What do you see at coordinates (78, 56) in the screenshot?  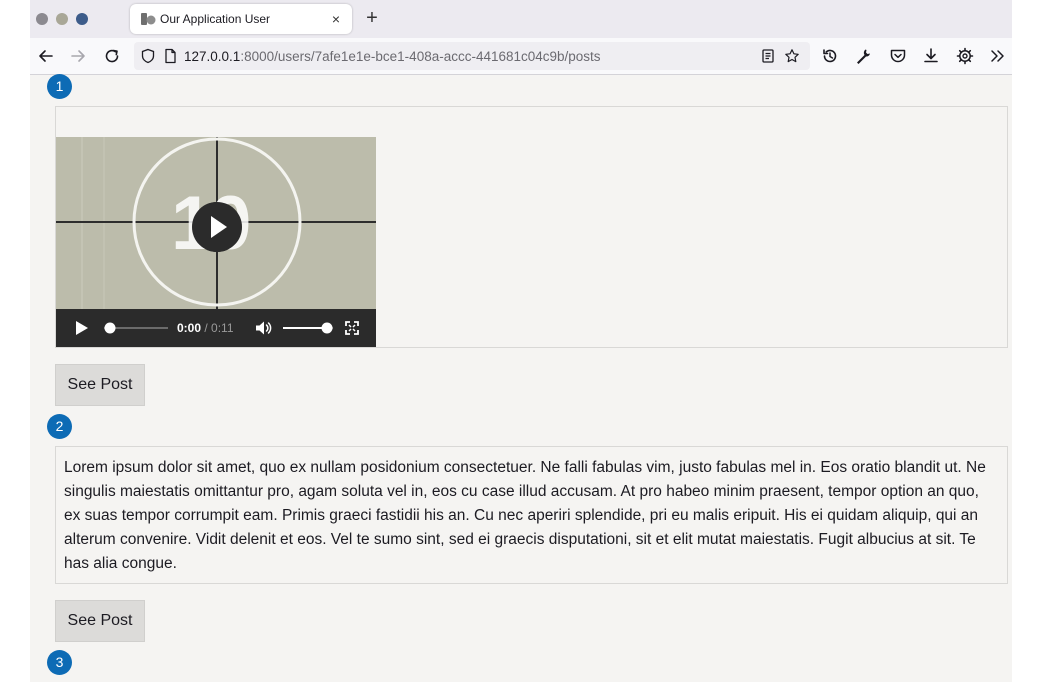 I see `forward-arrow-icon` at bounding box center [78, 56].